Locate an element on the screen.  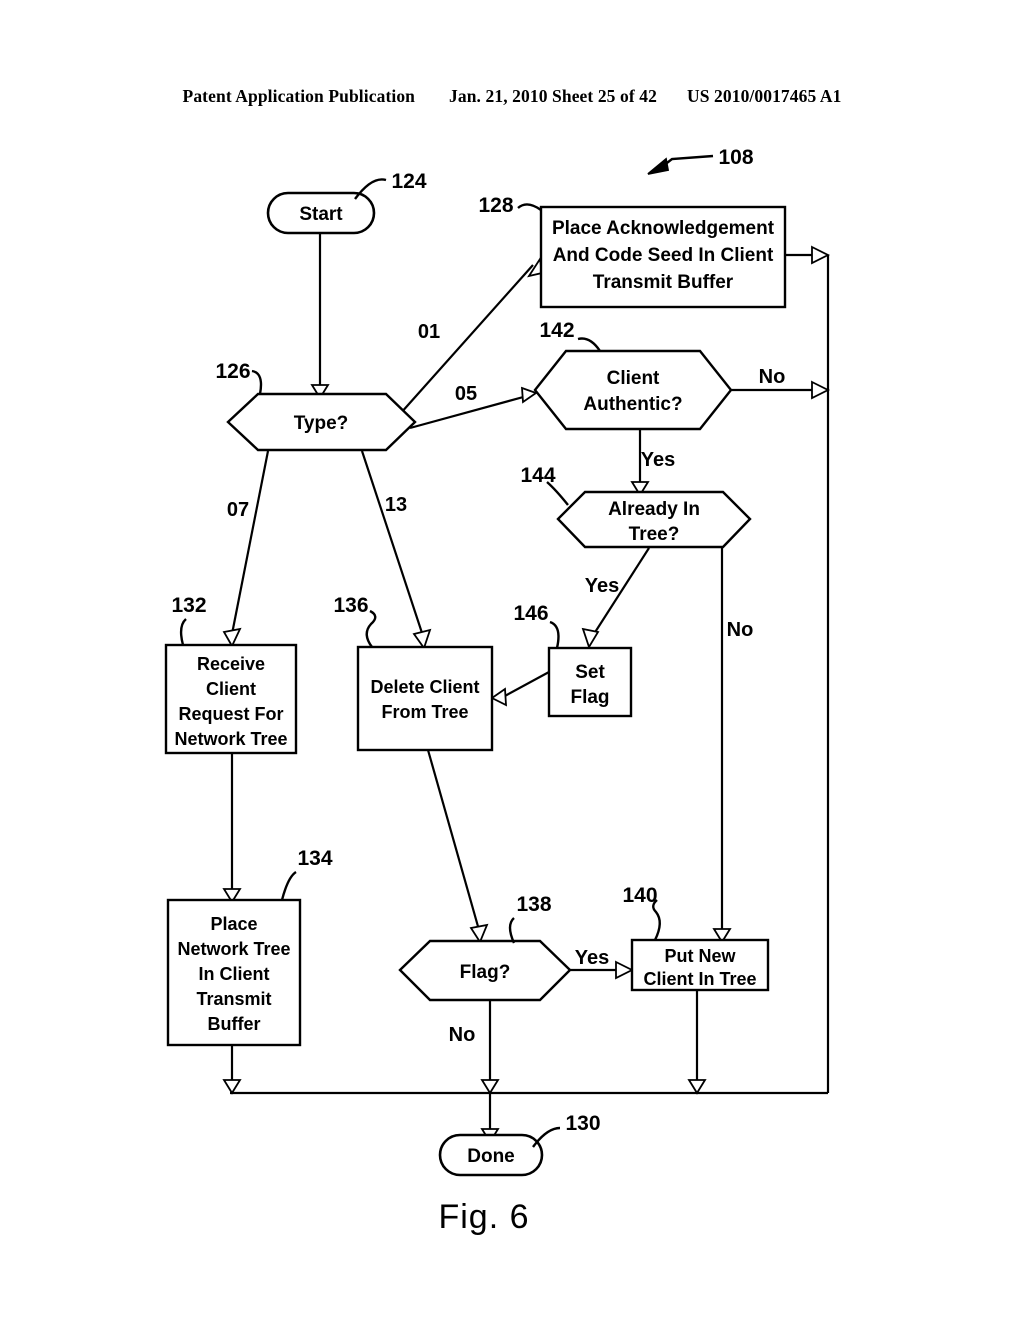
edge-label-authentic-yes: Yes is located at coordinates (658, 460).